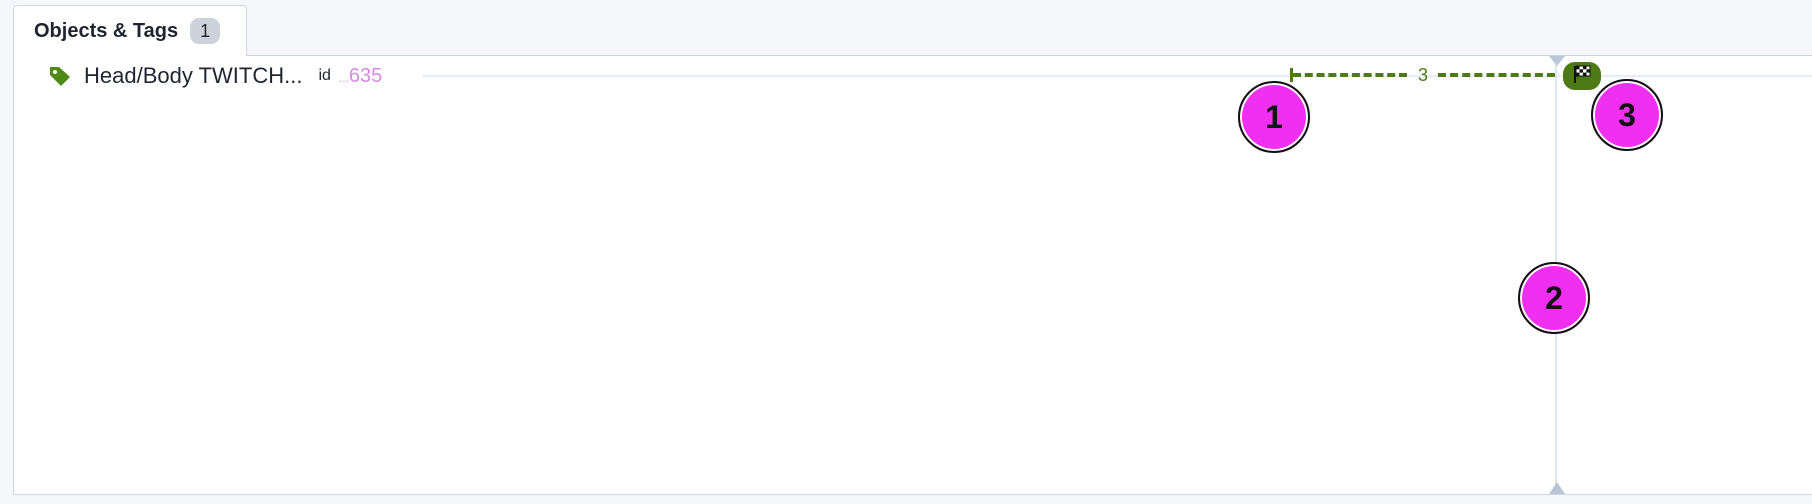 This screenshot has height=504, width=1812. What do you see at coordinates (1422, 75) in the screenshot?
I see `segment-duration-label: 3` at bounding box center [1422, 75].